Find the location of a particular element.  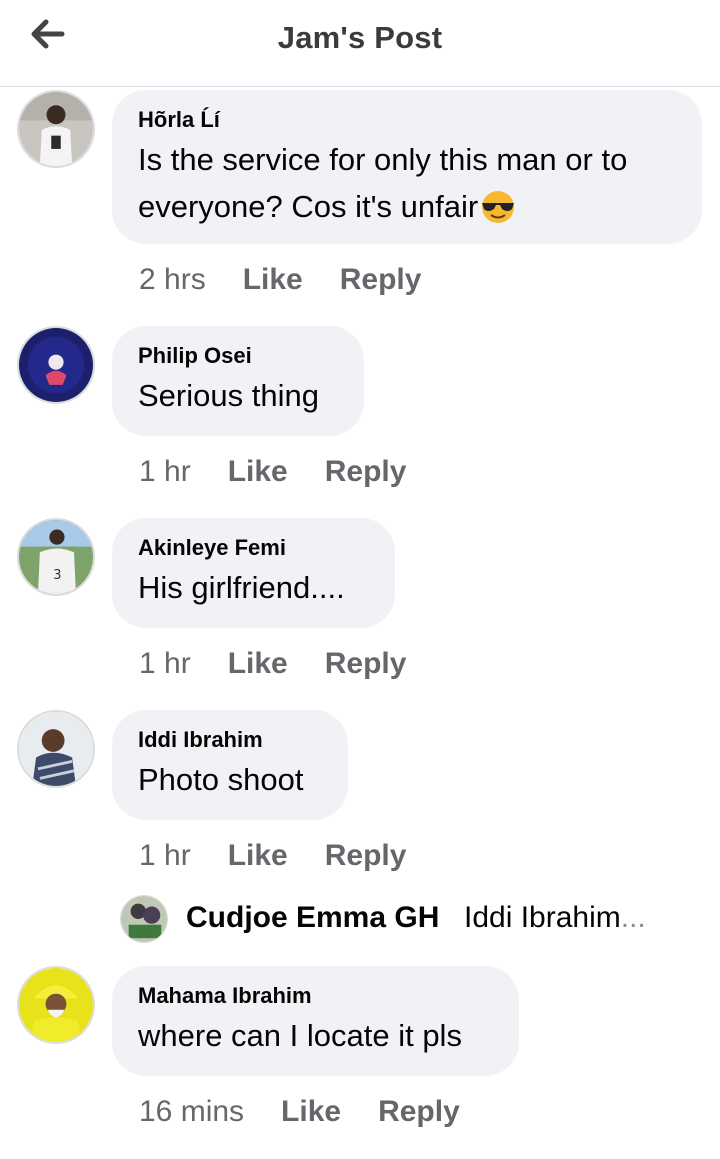

avatar: 3 is located at coordinates (56, 557).